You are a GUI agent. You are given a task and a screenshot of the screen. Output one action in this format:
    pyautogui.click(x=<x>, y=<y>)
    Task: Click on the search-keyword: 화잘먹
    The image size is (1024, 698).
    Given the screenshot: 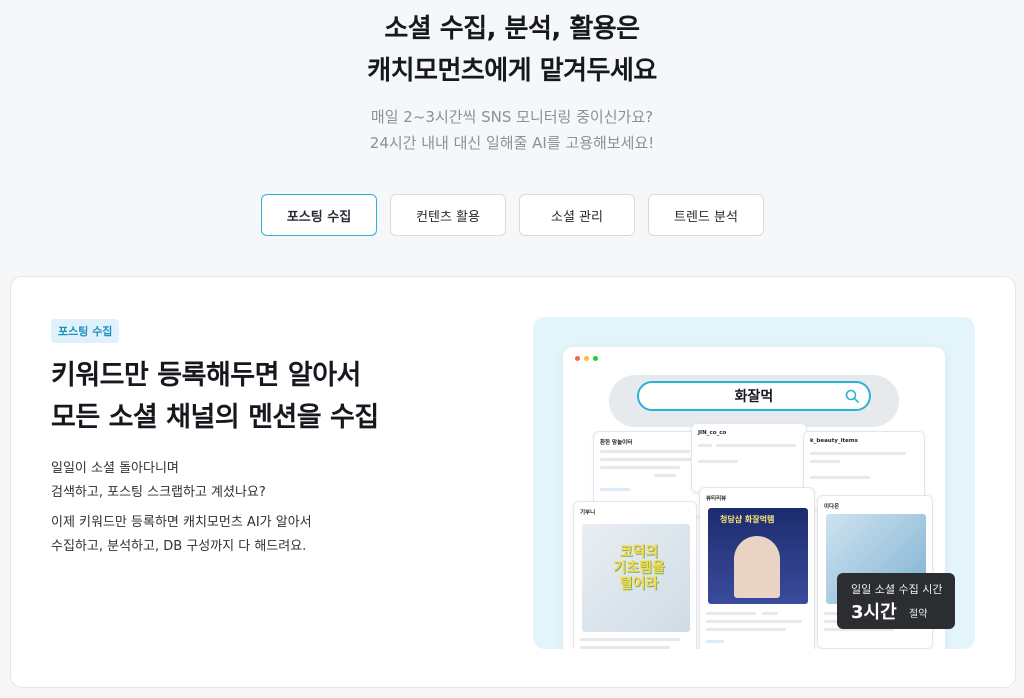 What is the action you would take?
    pyautogui.click(x=754, y=397)
    